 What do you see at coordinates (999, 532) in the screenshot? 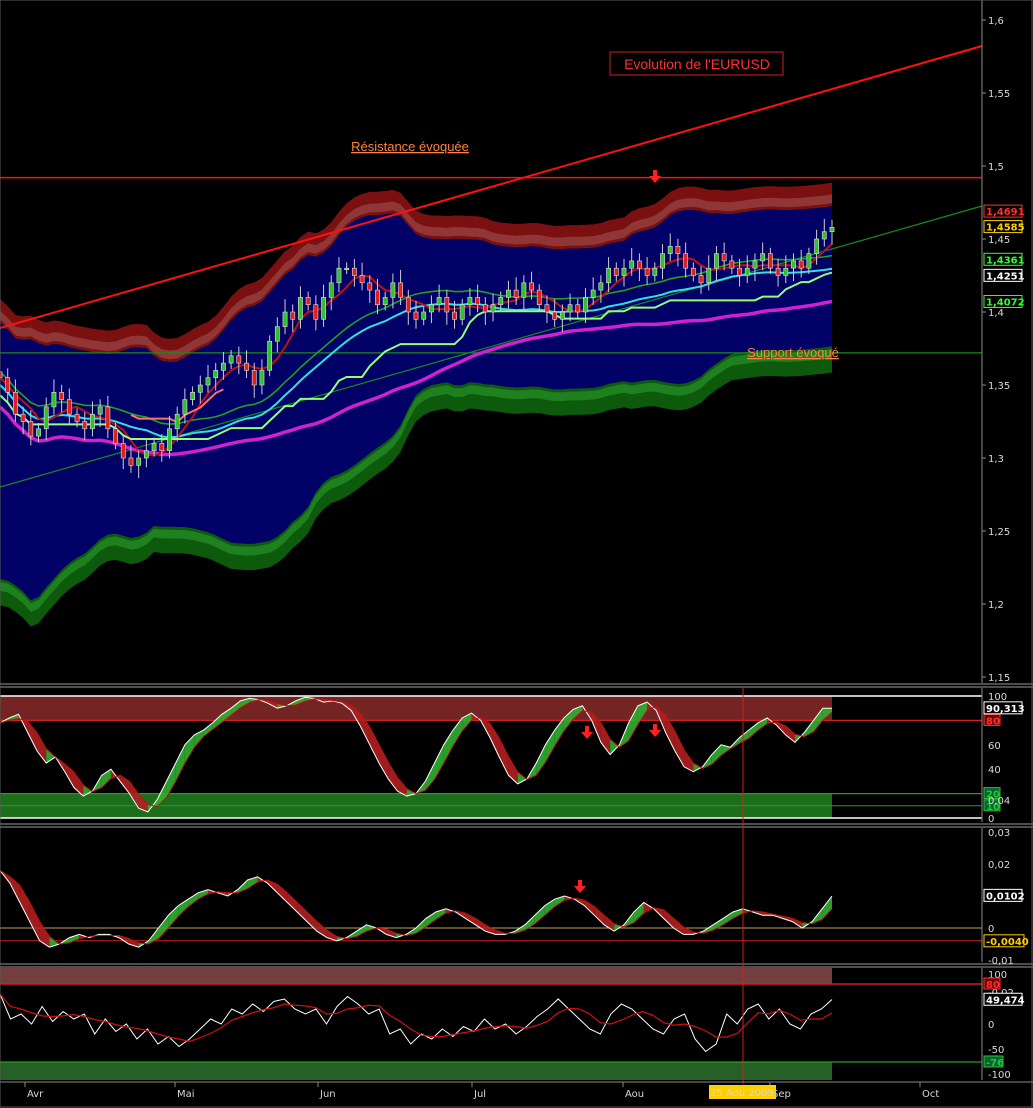
I see `y-tick-label: 1,25` at bounding box center [999, 532].